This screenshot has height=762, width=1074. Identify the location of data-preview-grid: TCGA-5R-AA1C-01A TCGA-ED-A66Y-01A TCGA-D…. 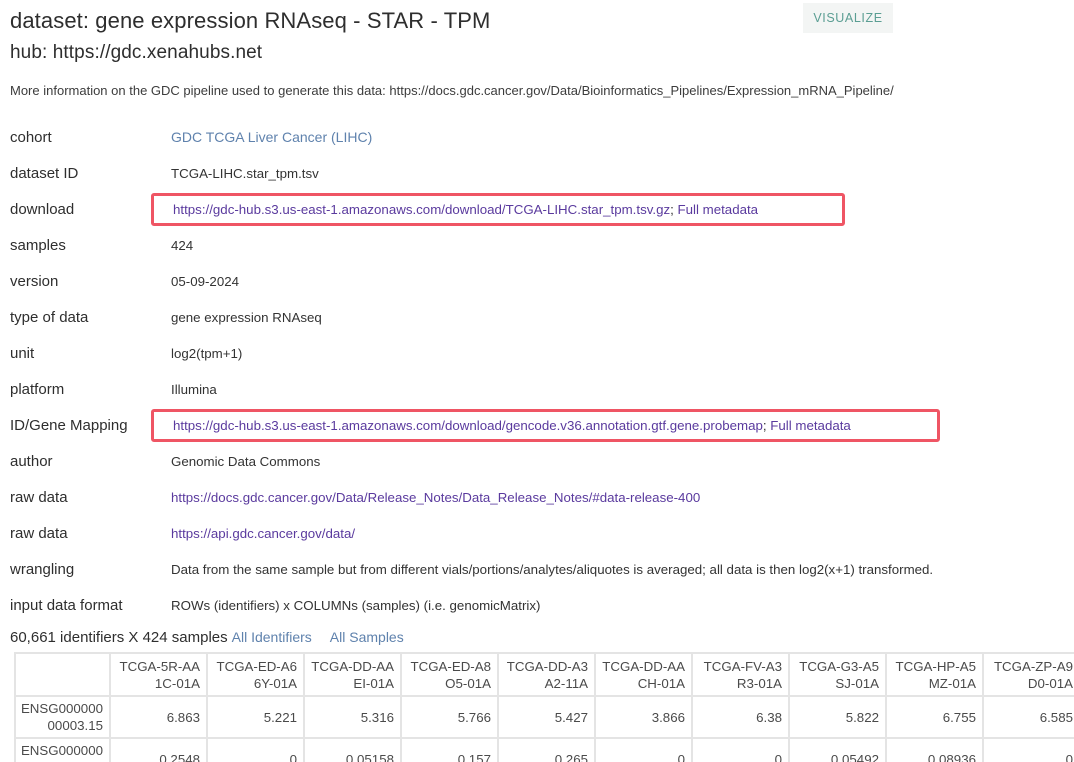
(544, 707).